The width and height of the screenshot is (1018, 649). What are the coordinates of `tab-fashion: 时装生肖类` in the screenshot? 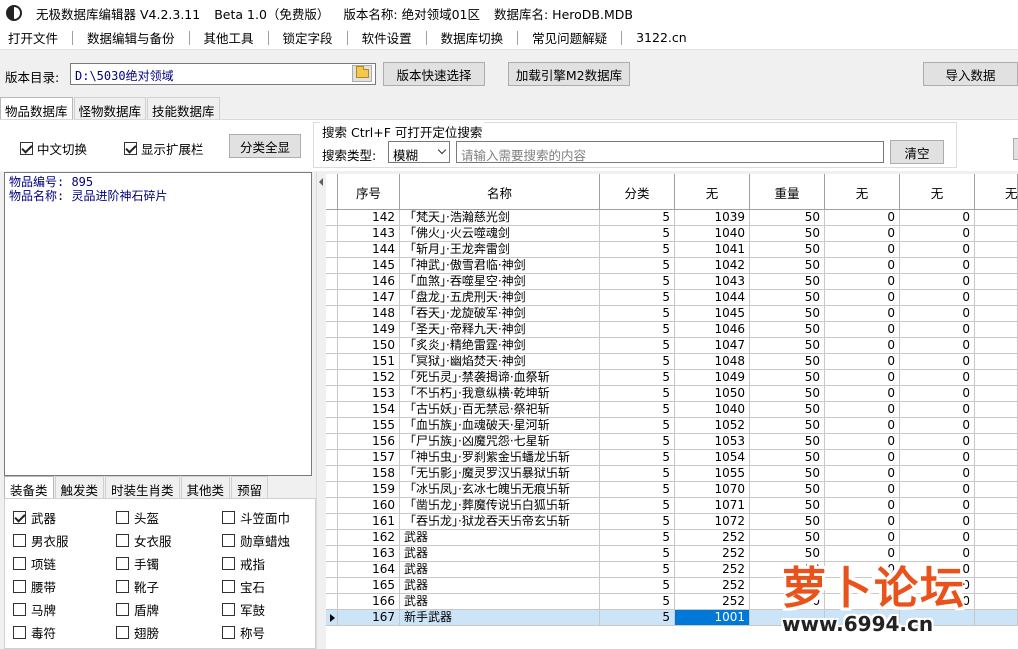 It's located at (142, 487).